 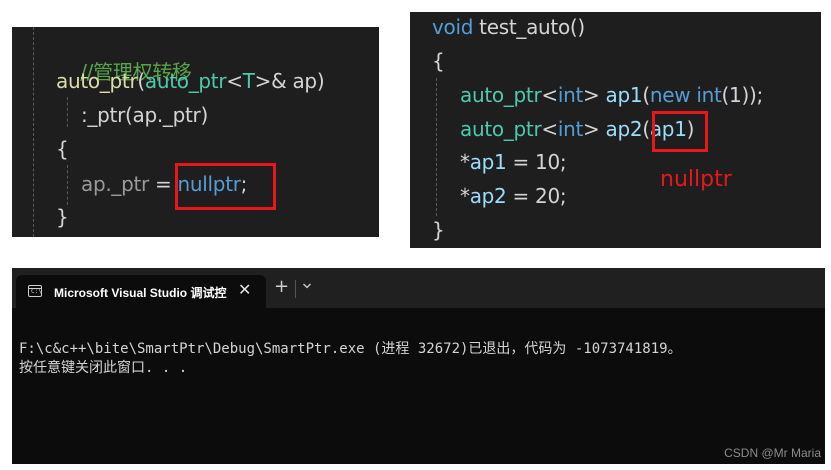 I want to click on type-name: auto_ptr, so click(x=185, y=81).